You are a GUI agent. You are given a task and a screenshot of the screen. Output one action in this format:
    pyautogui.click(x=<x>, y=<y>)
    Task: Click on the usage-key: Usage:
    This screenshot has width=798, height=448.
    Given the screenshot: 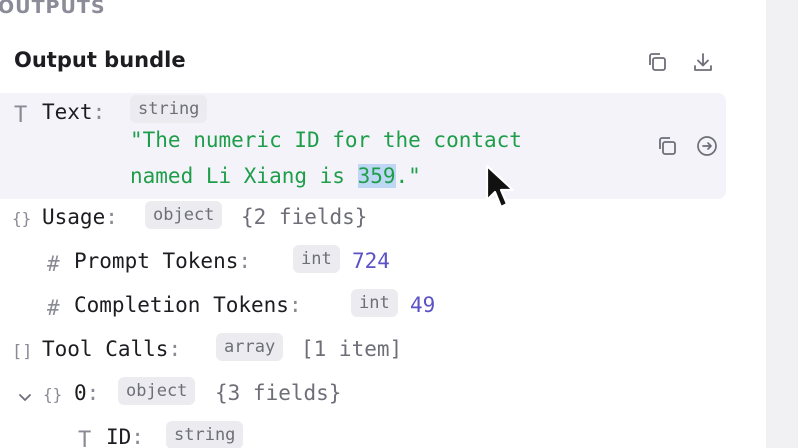 What is the action you would take?
    pyautogui.click(x=80, y=217)
    